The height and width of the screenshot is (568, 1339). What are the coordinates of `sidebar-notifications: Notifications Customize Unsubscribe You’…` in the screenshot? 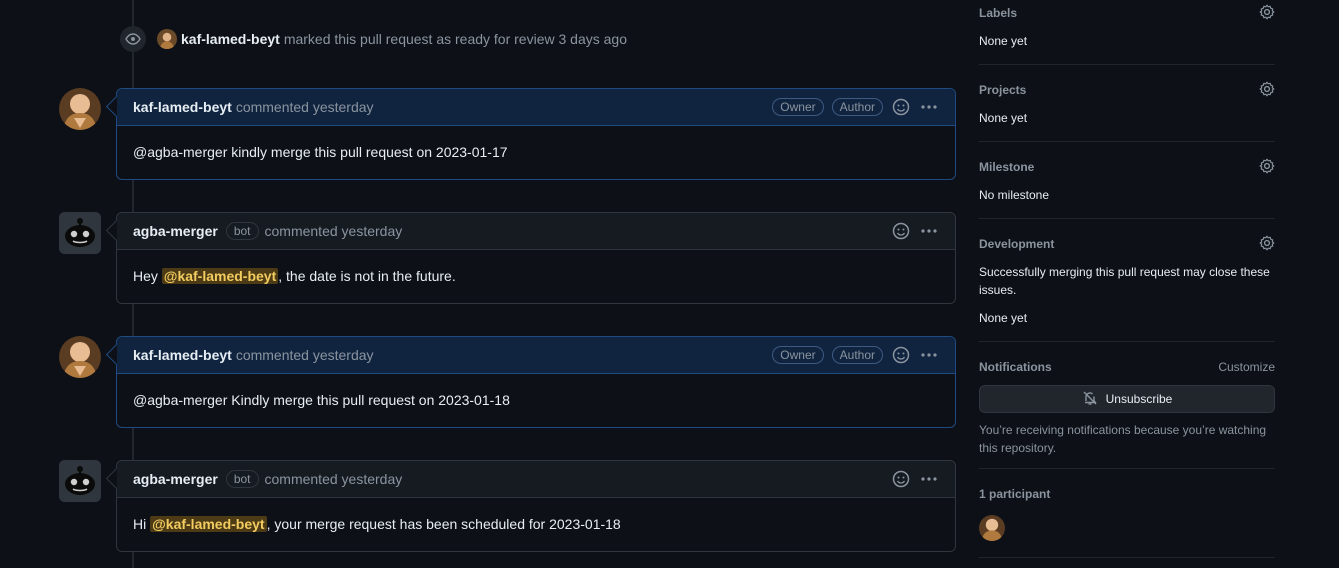 It's located at (1127, 413).